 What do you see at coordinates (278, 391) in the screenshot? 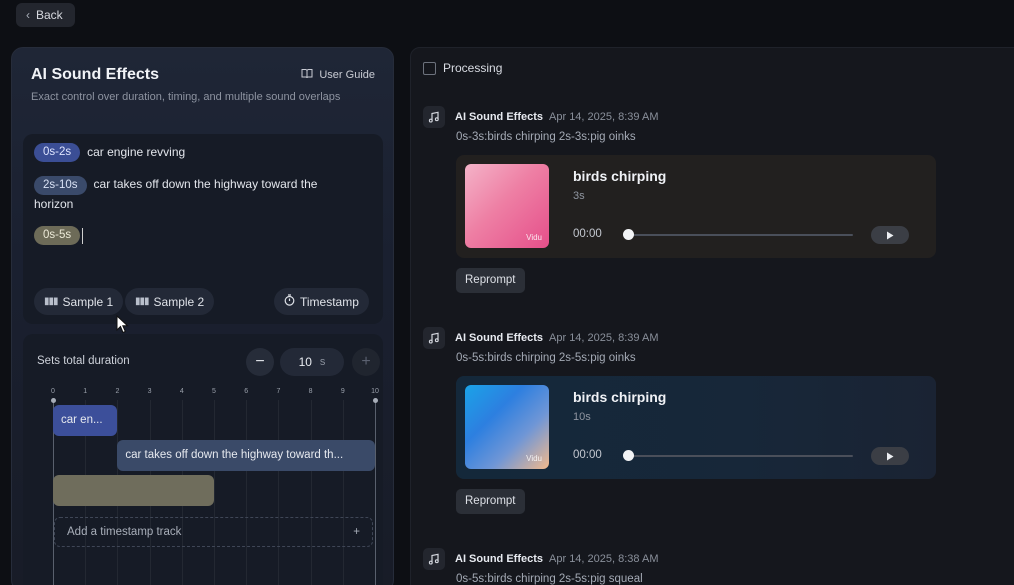
I see `tick-label: 7` at bounding box center [278, 391].